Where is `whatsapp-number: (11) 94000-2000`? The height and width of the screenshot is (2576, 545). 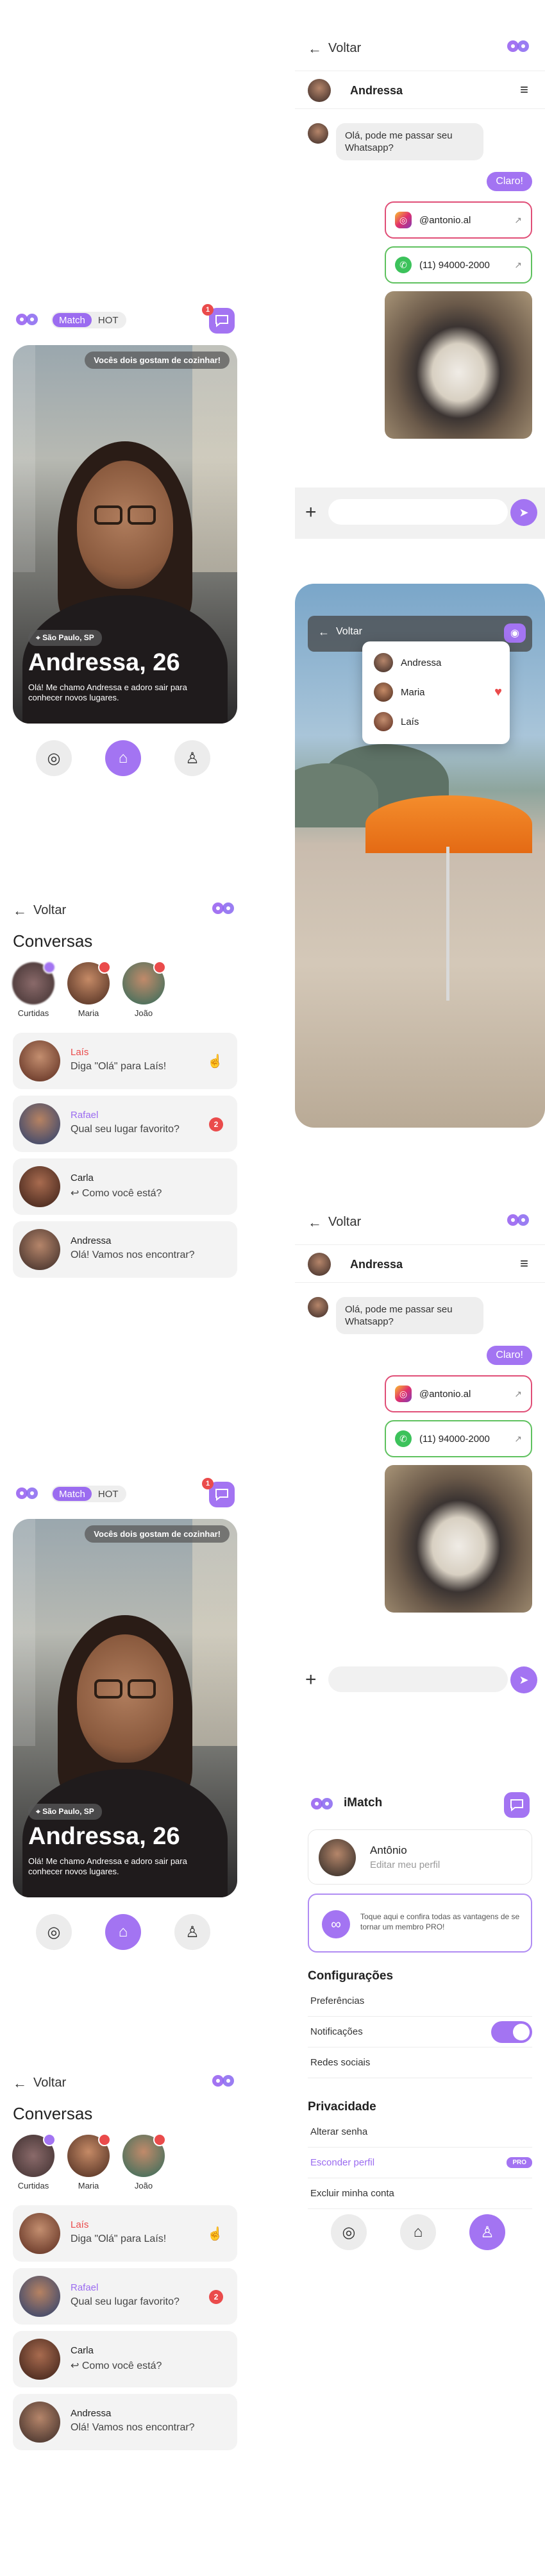 whatsapp-number: (11) 94000-2000 is located at coordinates (454, 1439).